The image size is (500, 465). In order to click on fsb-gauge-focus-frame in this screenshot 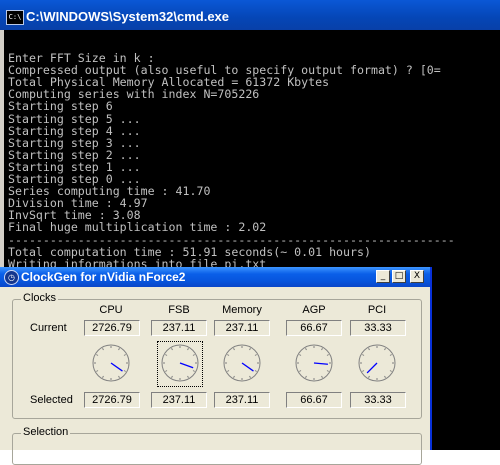, I will do `click(180, 364)`.